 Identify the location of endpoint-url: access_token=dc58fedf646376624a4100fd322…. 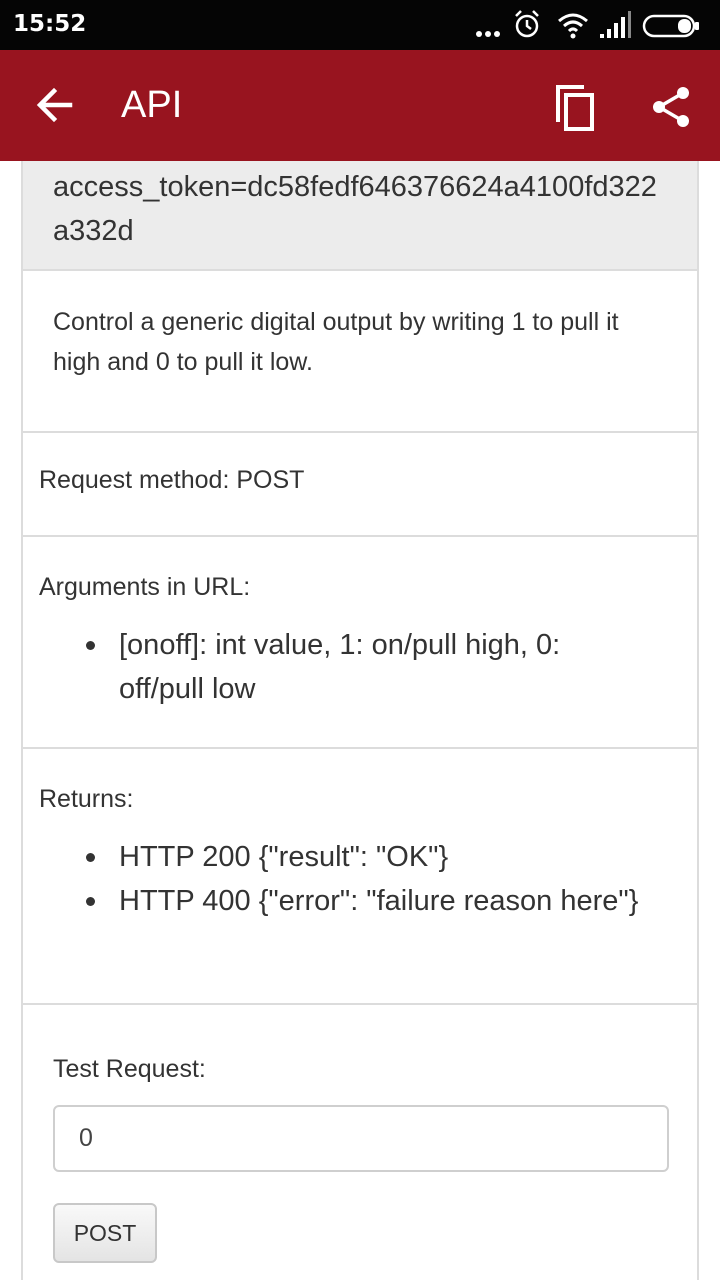
(355, 209).